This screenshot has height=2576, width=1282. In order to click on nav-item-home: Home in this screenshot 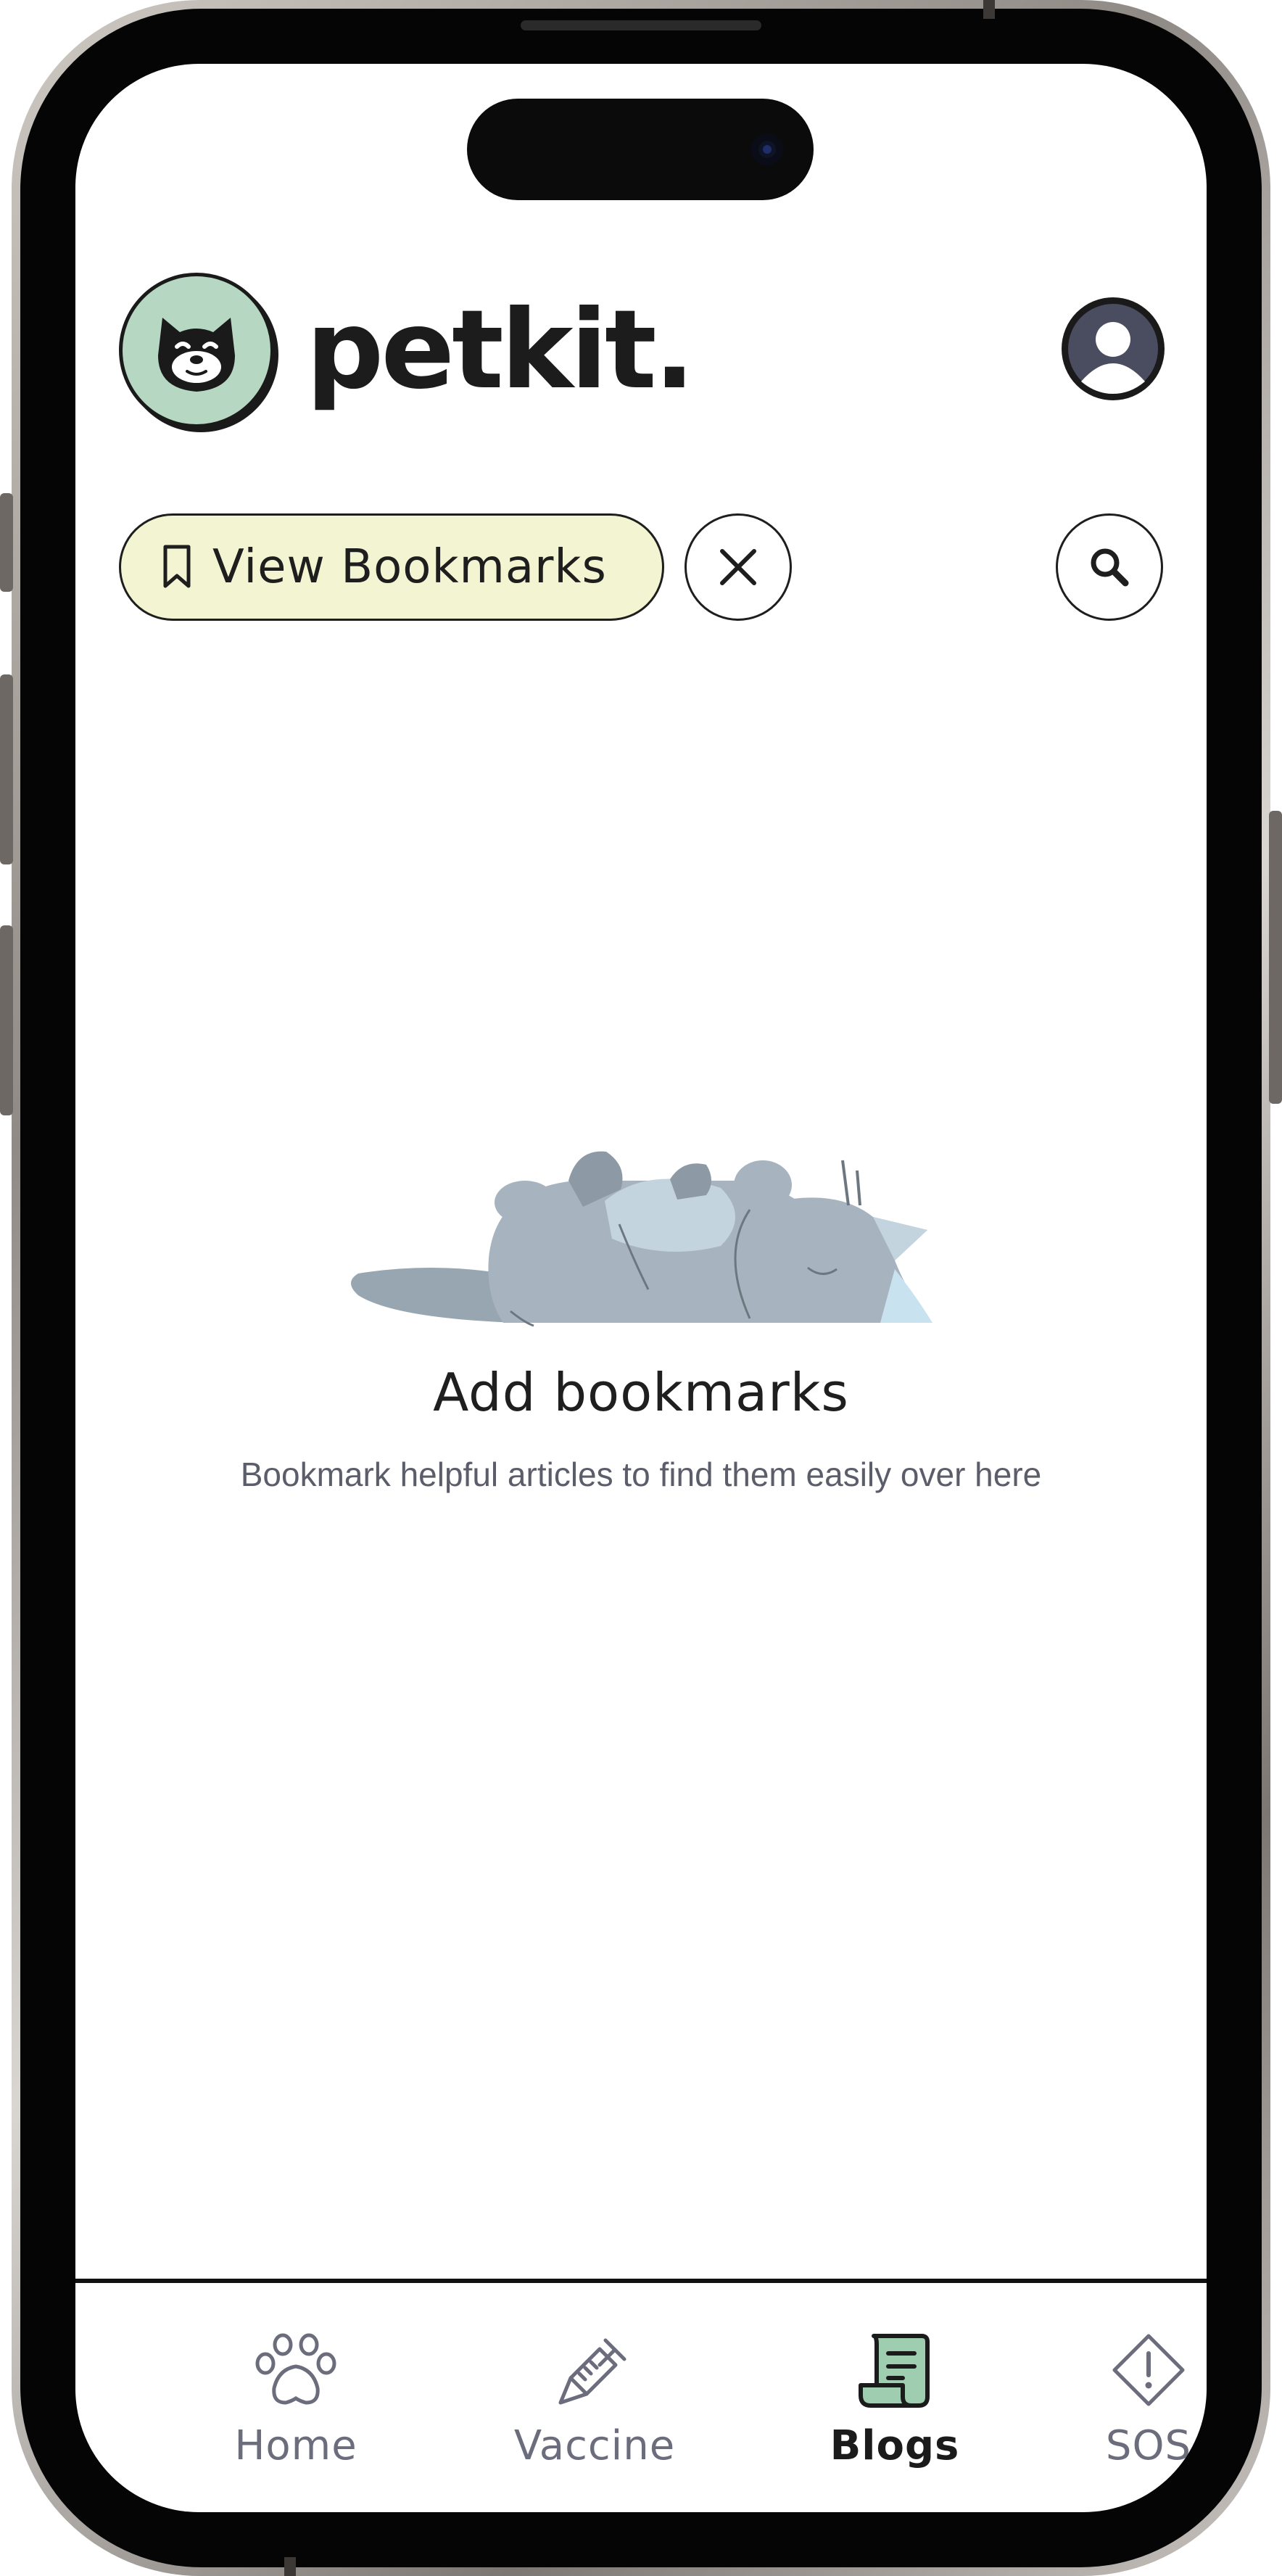, I will do `click(295, 2377)`.